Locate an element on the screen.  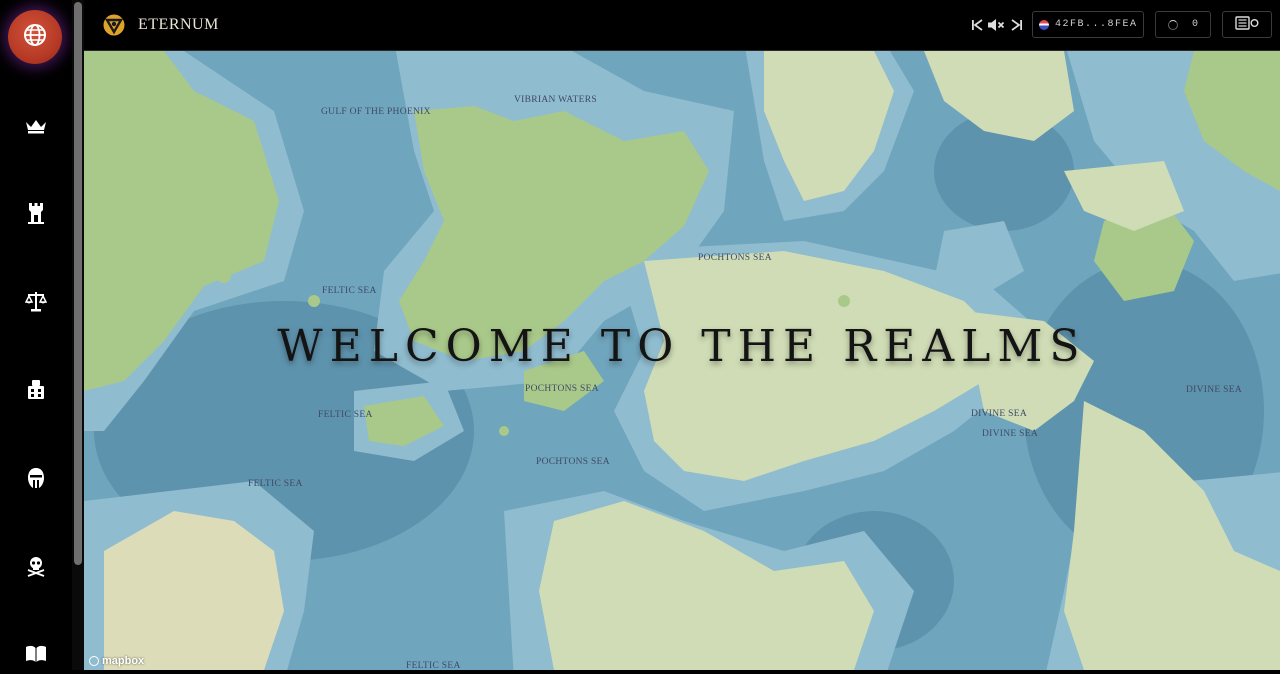
book-icon is located at coordinates (36, 656).